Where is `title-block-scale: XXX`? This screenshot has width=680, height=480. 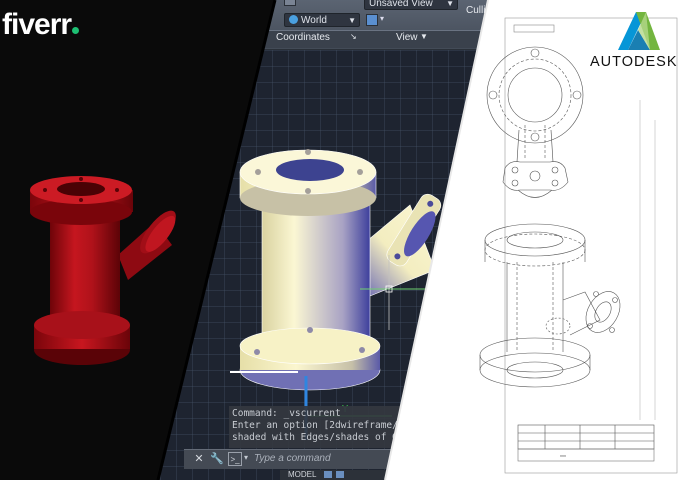 title-block-scale: XXX is located at coordinates (563, 456).